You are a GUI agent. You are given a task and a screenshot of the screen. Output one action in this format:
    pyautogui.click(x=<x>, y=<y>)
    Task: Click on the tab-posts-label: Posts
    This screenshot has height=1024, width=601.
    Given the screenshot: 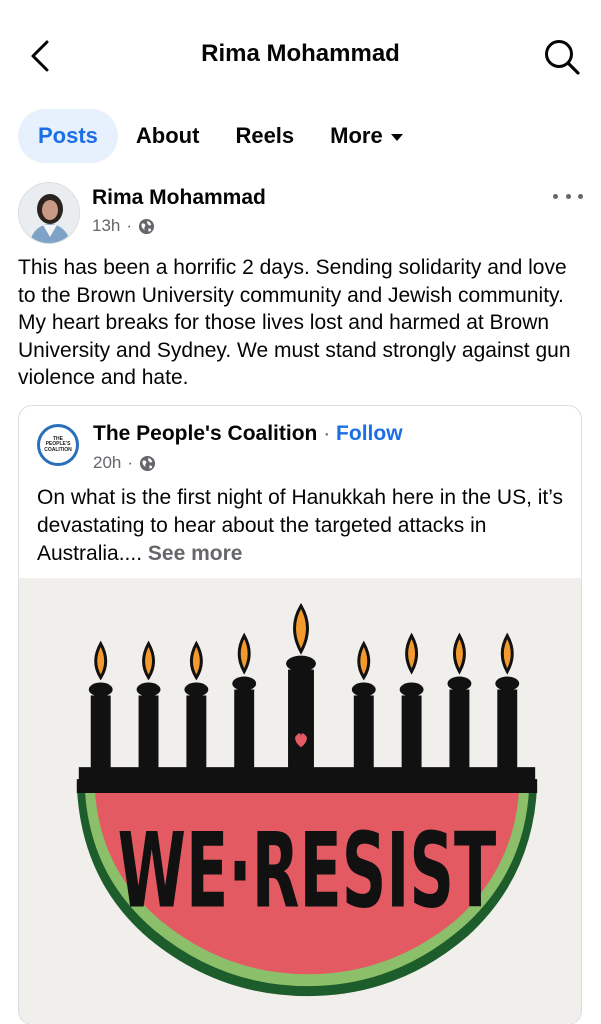 What is the action you would take?
    pyautogui.click(x=68, y=135)
    